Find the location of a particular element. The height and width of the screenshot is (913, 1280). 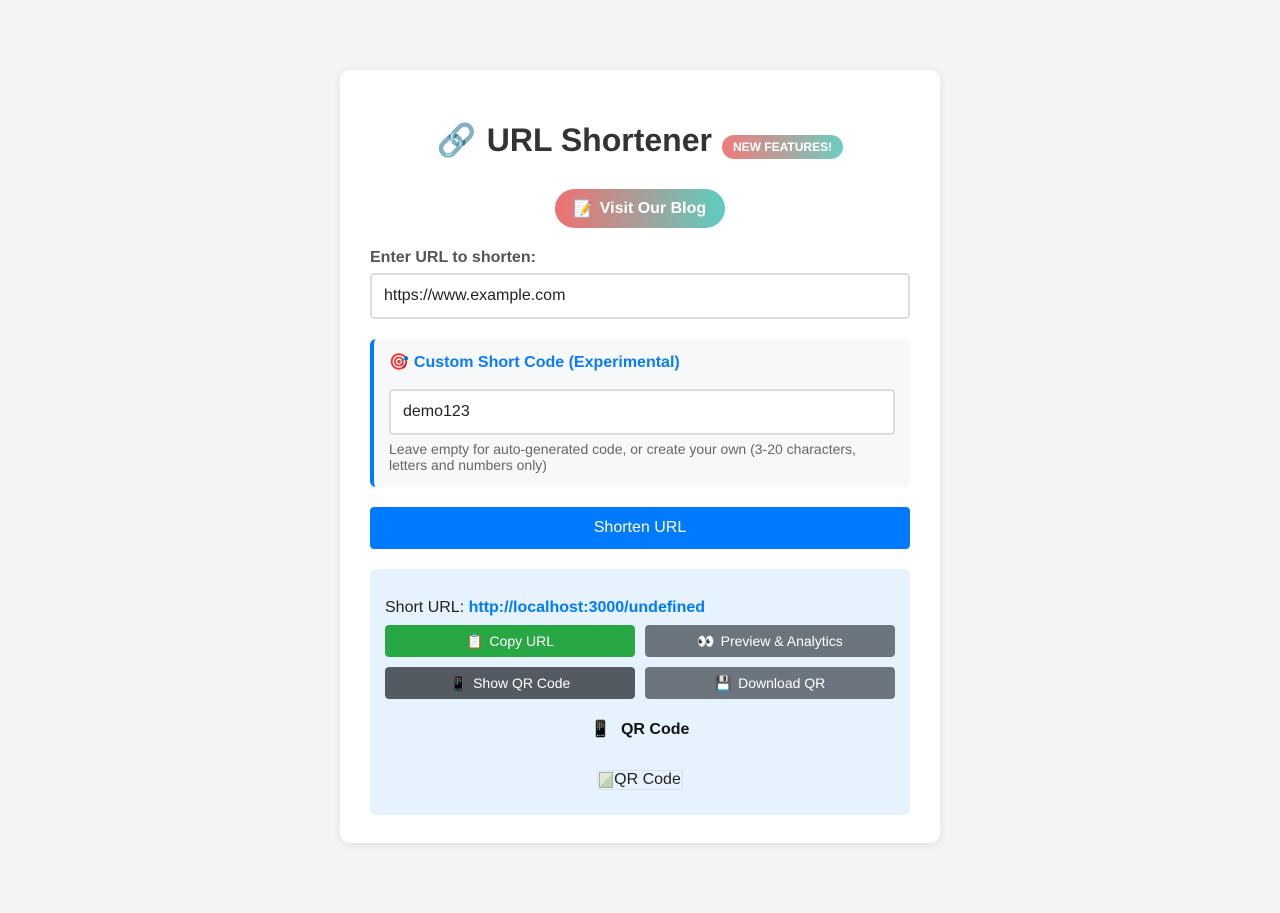

preview-analytics-button: 👀 Preview & Analytics is located at coordinates (770, 641).